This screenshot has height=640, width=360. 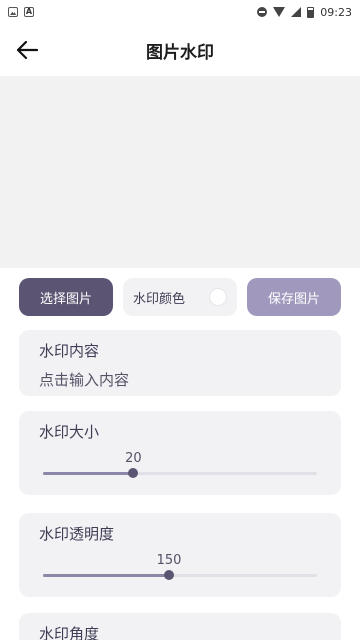 What do you see at coordinates (180, 453) in the screenshot?
I see `watermark-size-card: 水印大小 20` at bounding box center [180, 453].